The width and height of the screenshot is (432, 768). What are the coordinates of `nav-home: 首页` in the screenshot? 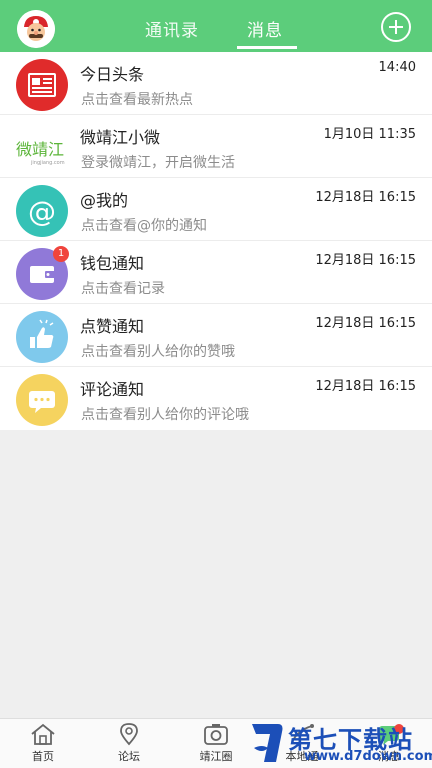 It's located at (43, 745).